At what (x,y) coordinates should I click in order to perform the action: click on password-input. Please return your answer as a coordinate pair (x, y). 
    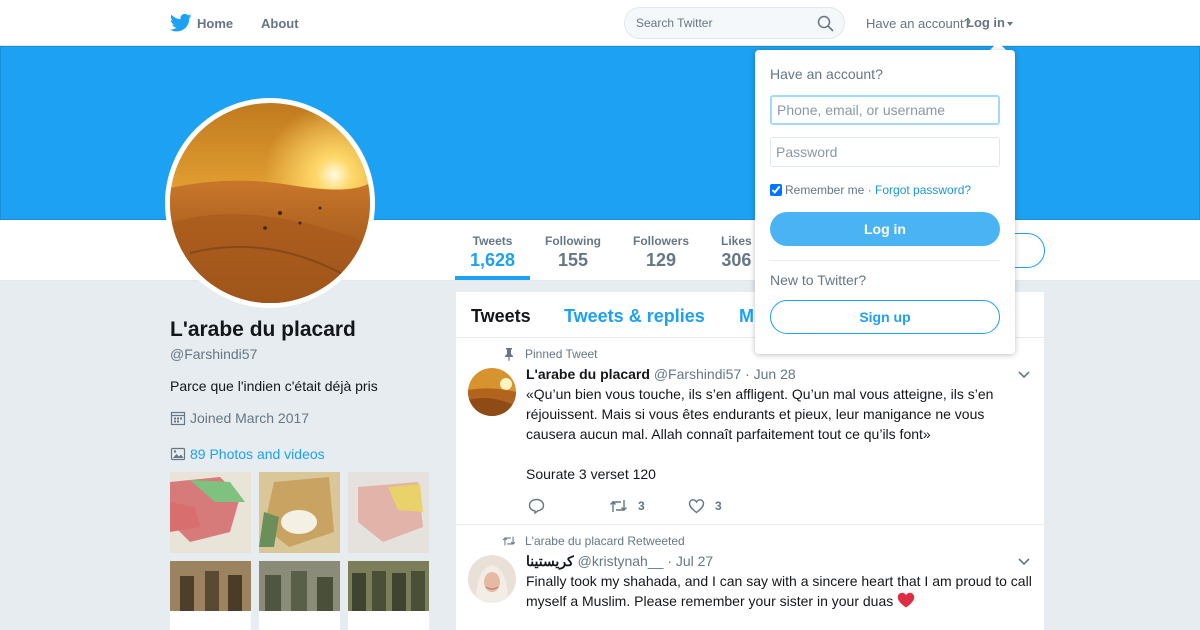
    Looking at the image, I should click on (885, 152).